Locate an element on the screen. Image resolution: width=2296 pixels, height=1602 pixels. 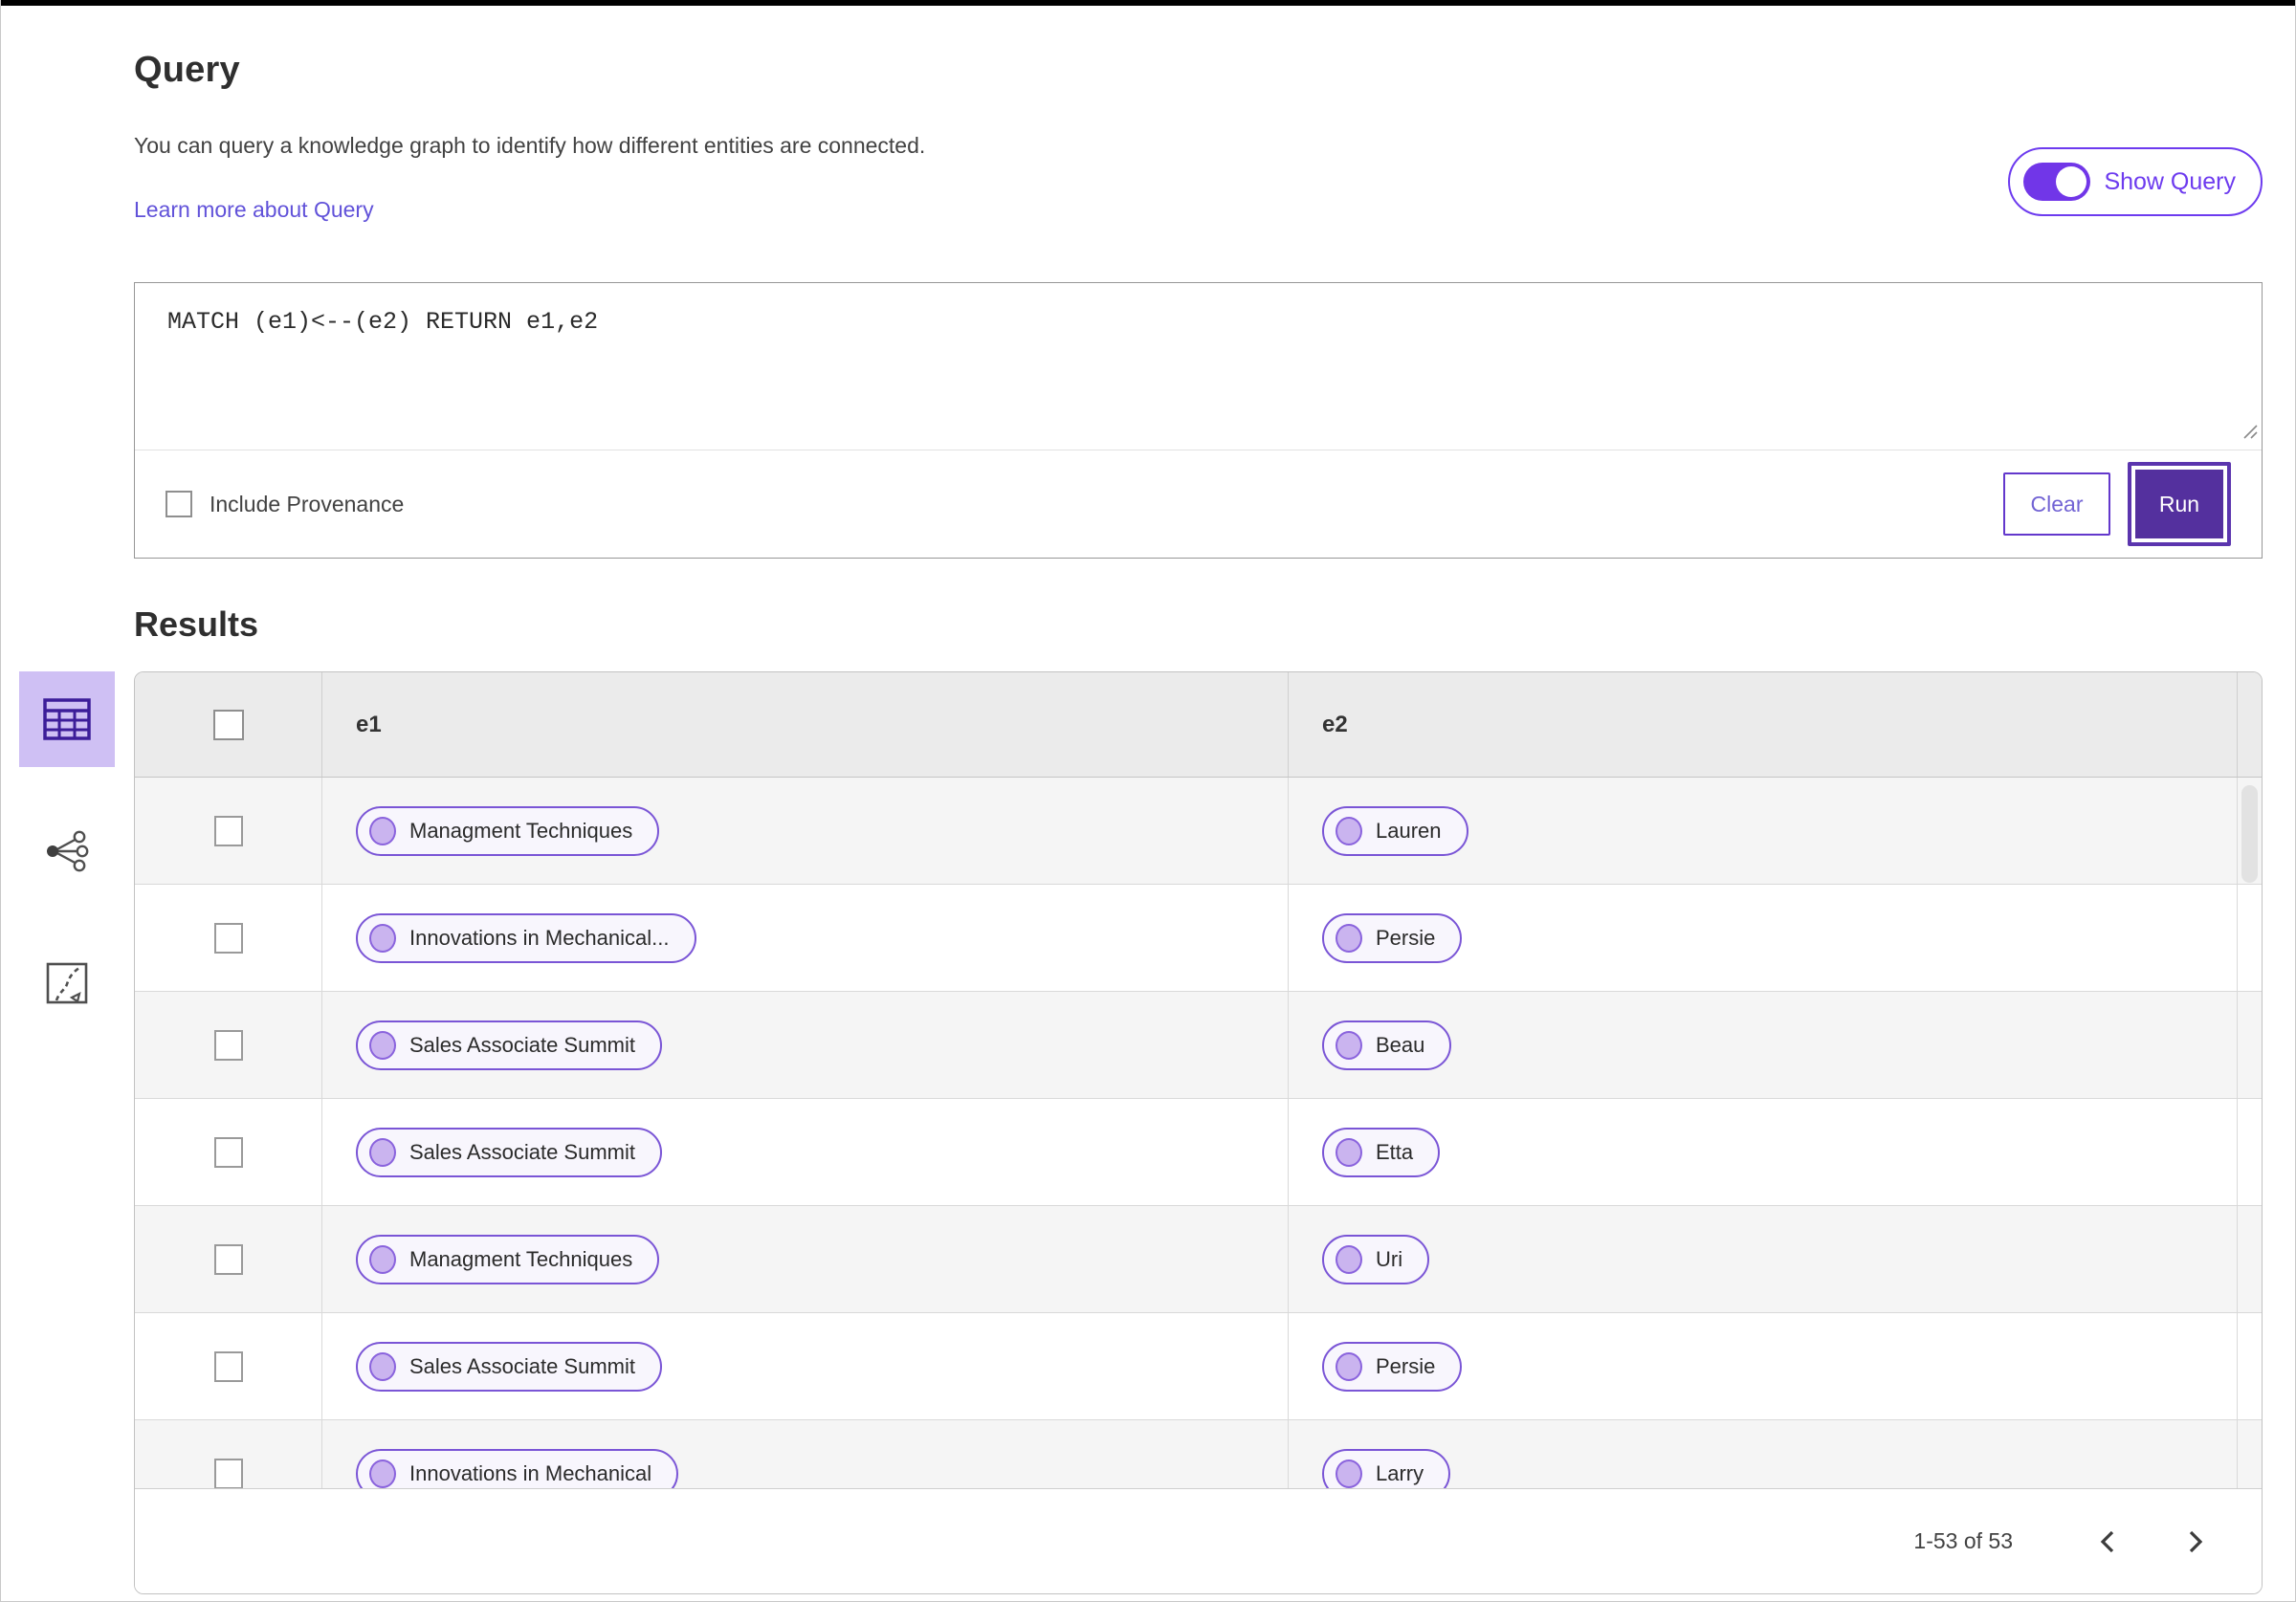
previous-page-button is located at coordinates (2107, 1541).